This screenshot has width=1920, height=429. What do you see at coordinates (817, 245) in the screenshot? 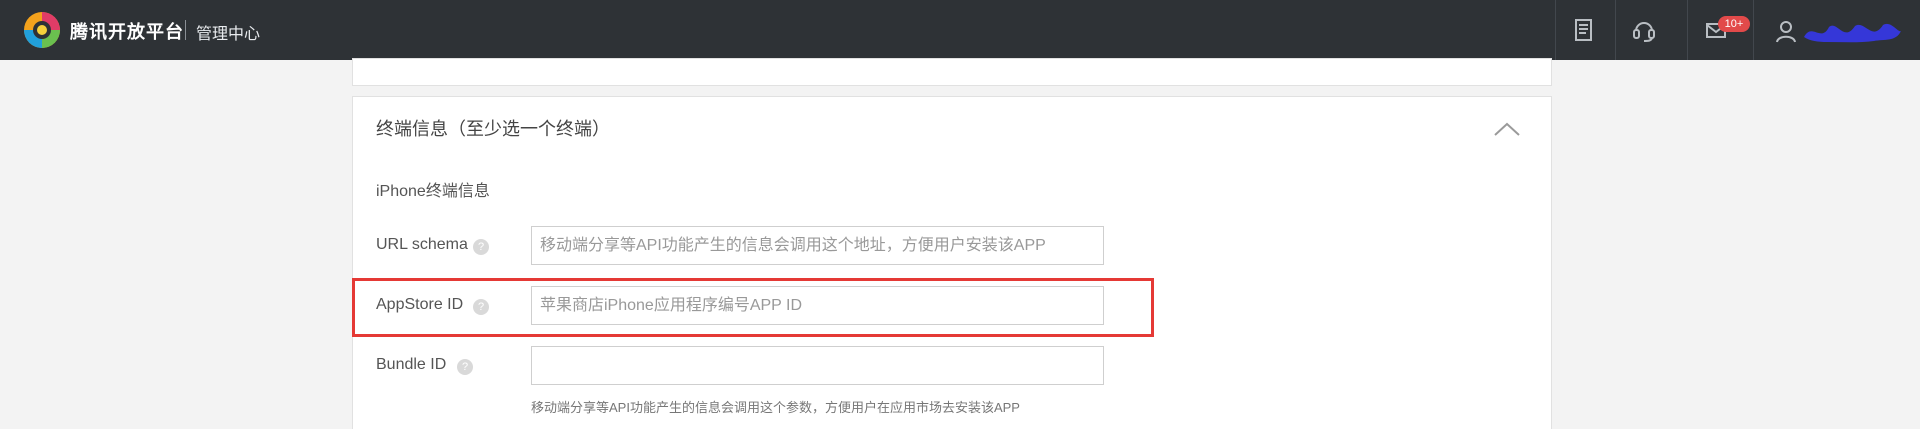
I see `url-schema-input` at bounding box center [817, 245].